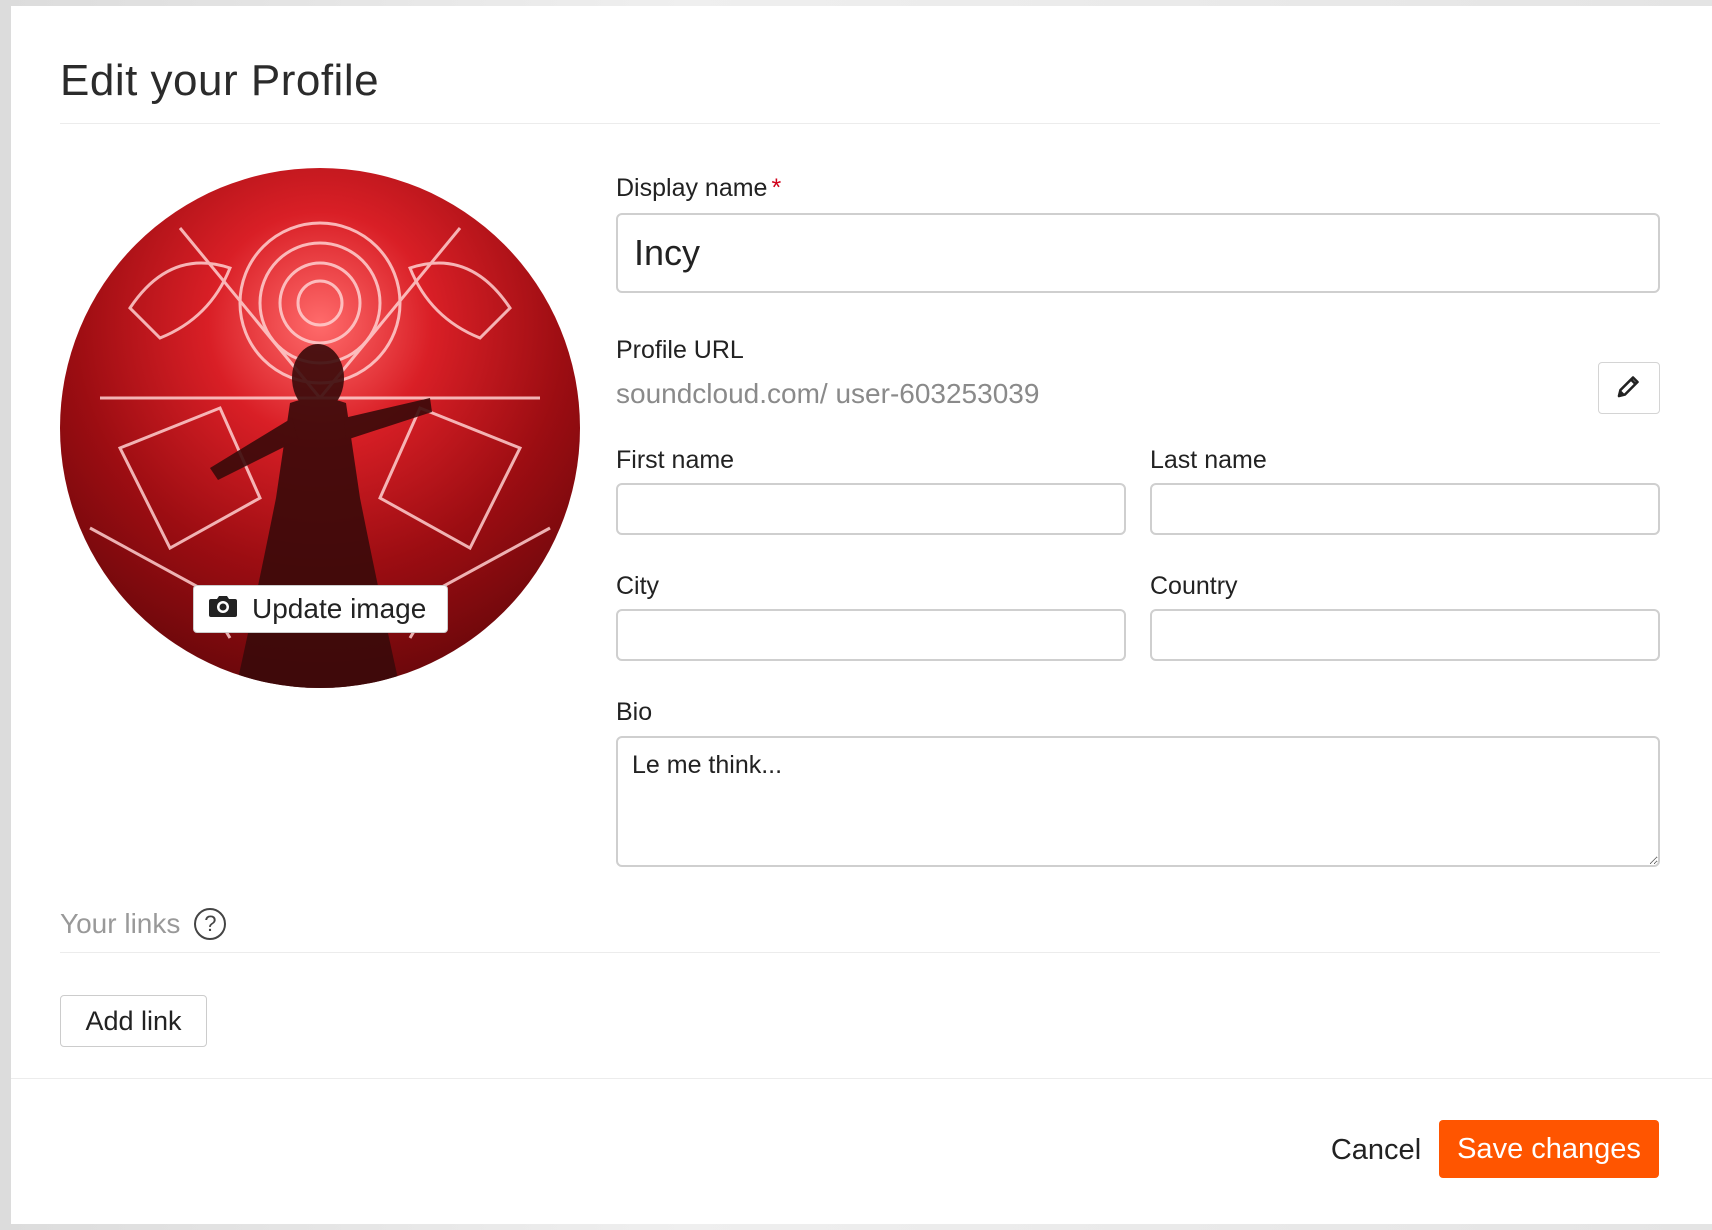 This screenshot has height=1230, width=1712. Describe the element at coordinates (776, 188) in the screenshot. I see `required-marker: *` at that location.